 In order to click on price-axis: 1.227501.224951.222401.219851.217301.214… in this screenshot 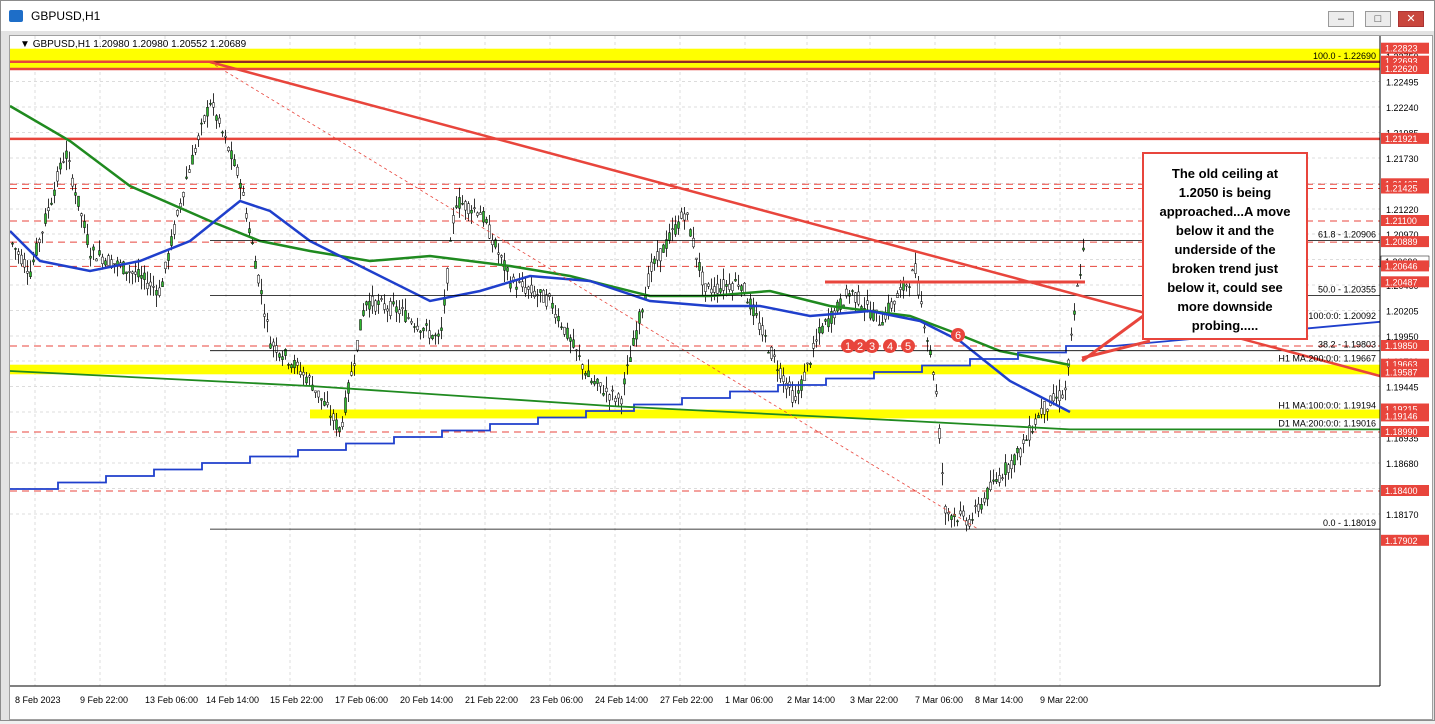, I will do `click(1405, 377)`.